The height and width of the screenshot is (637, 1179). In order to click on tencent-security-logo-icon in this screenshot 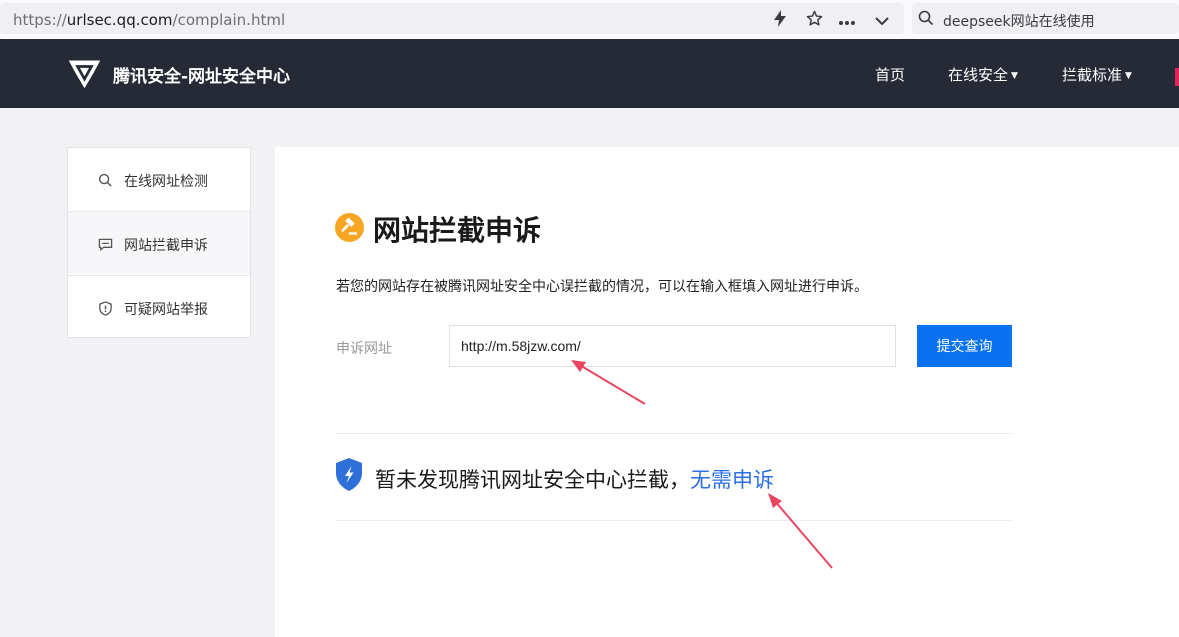, I will do `click(84, 72)`.